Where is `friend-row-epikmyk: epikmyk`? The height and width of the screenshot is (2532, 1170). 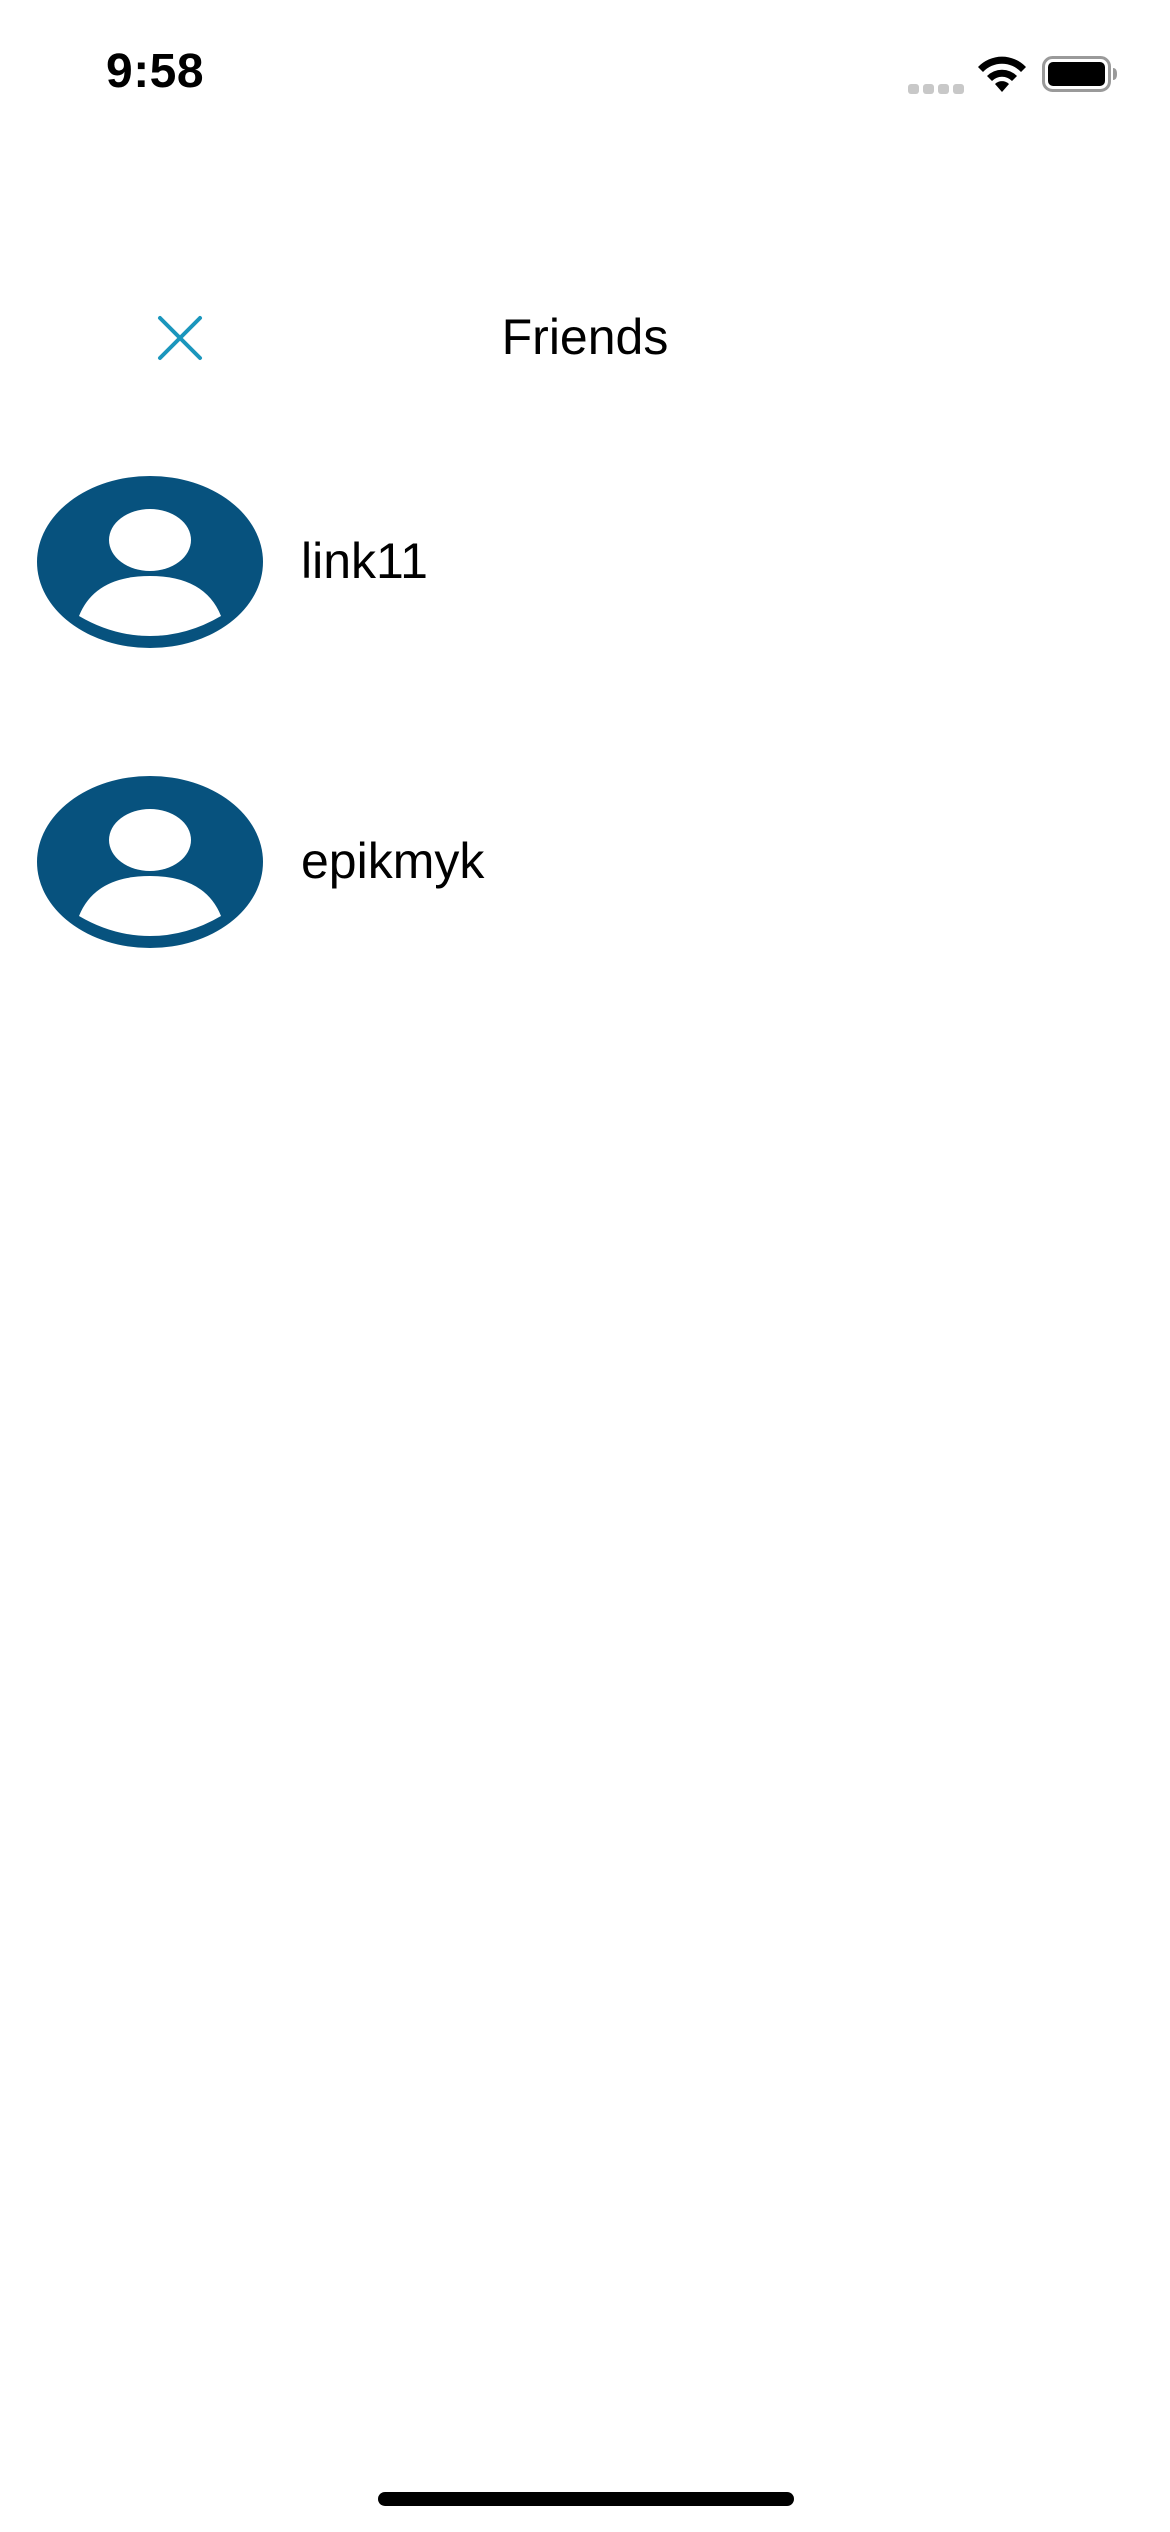
friend-row-epikmyk: epikmyk is located at coordinates (585, 859).